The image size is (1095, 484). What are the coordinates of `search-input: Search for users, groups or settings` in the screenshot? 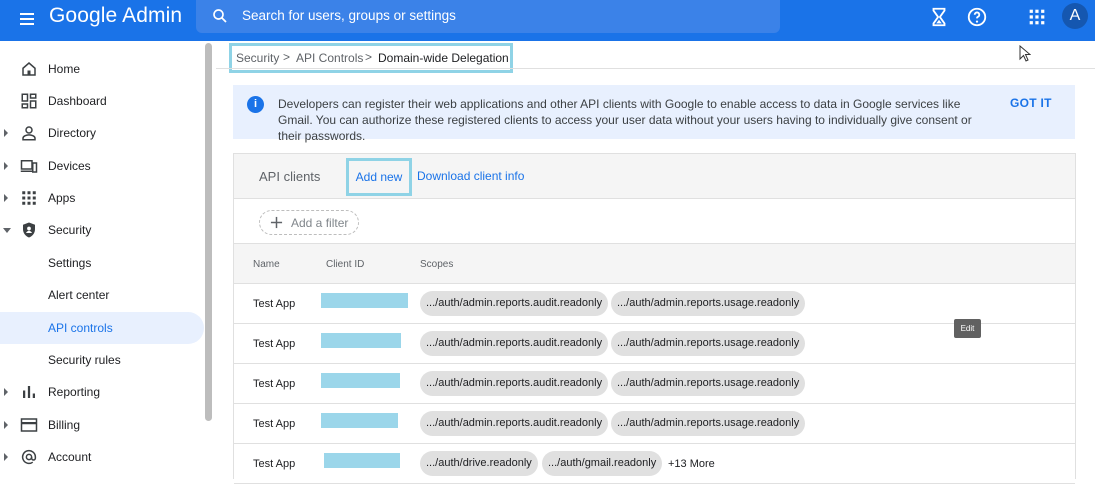 It's located at (349, 15).